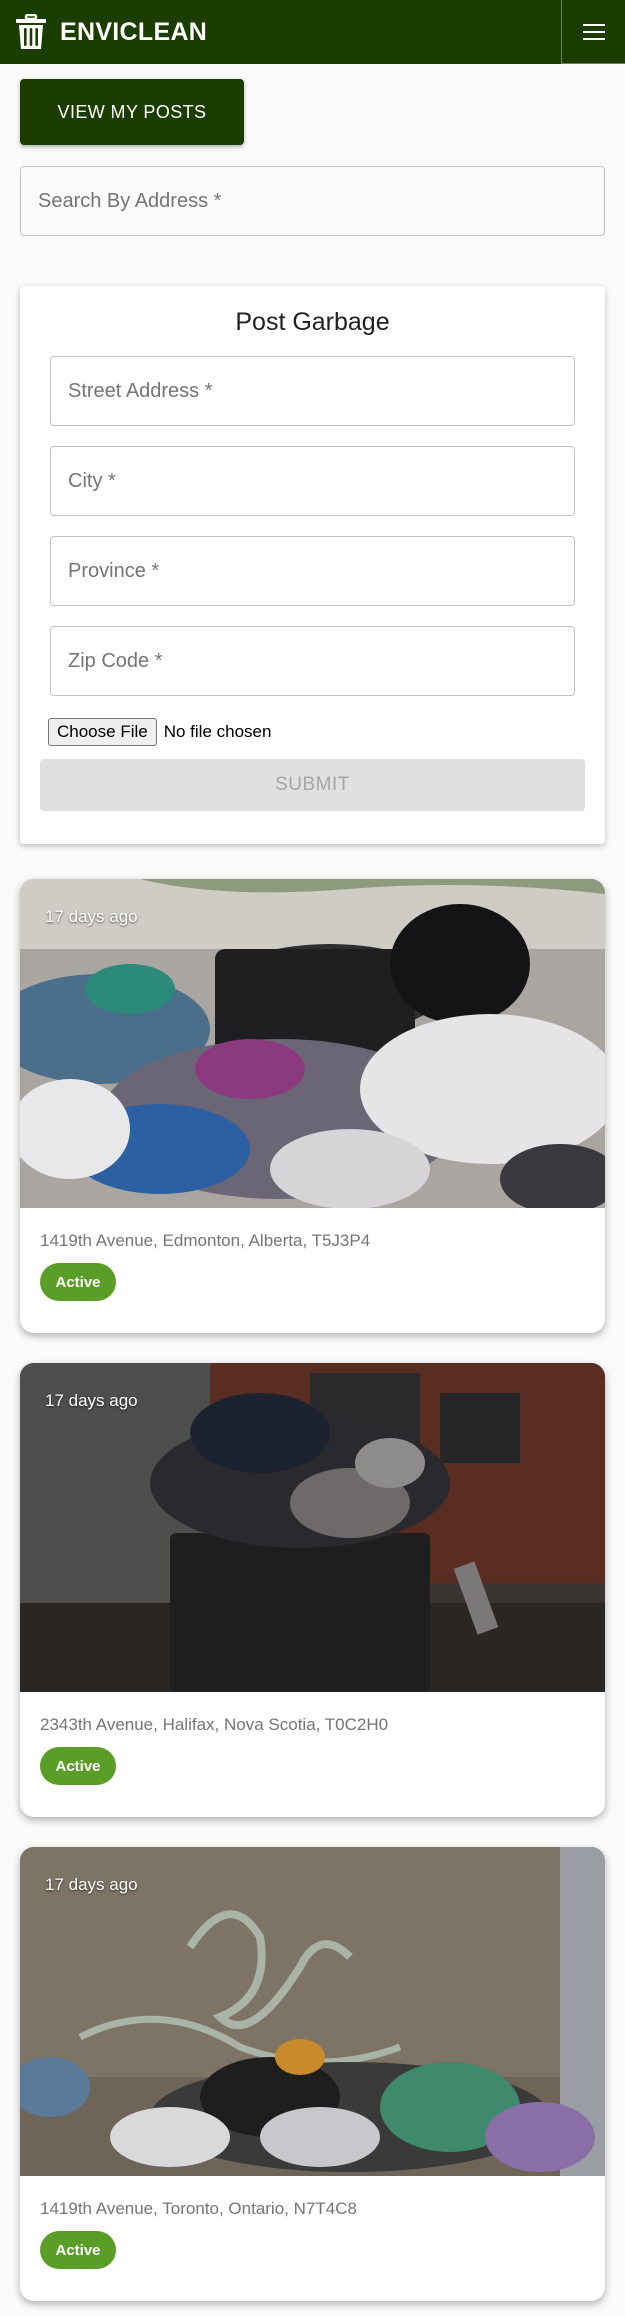 This screenshot has width=625, height=2316. What do you see at coordinates (312, 661) in the screenshot?
I see `zip-code-input: Zip Code *` at bounding box center [312, 661].